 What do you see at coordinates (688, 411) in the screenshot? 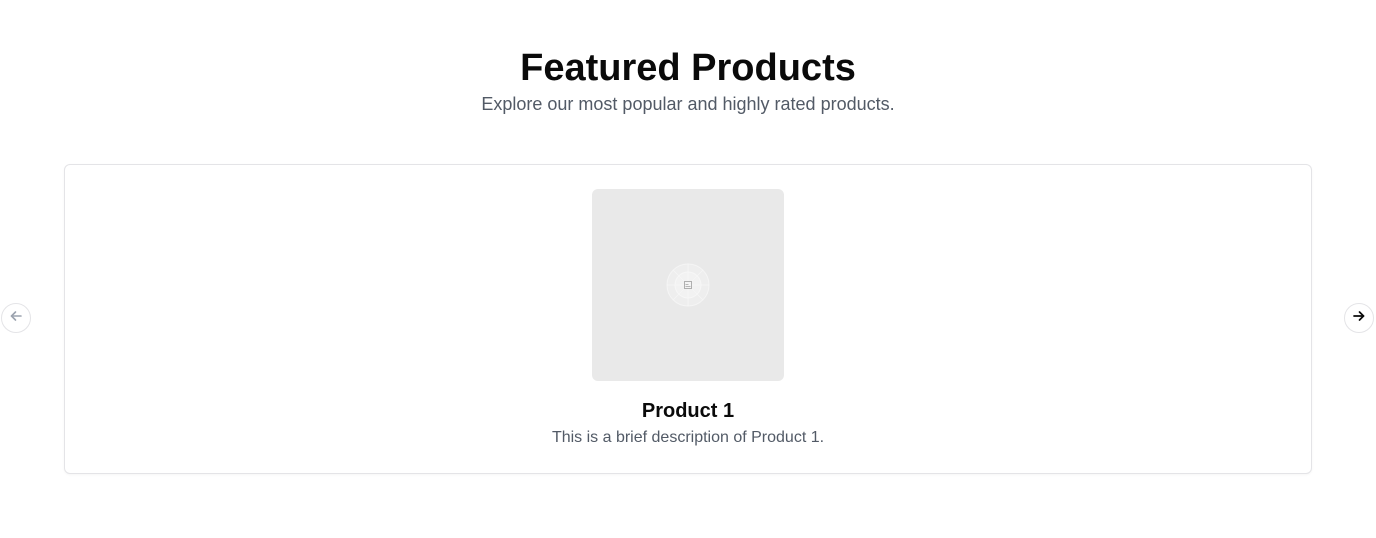
I see `product-name: Product 1` at bounding box center [688, 411].